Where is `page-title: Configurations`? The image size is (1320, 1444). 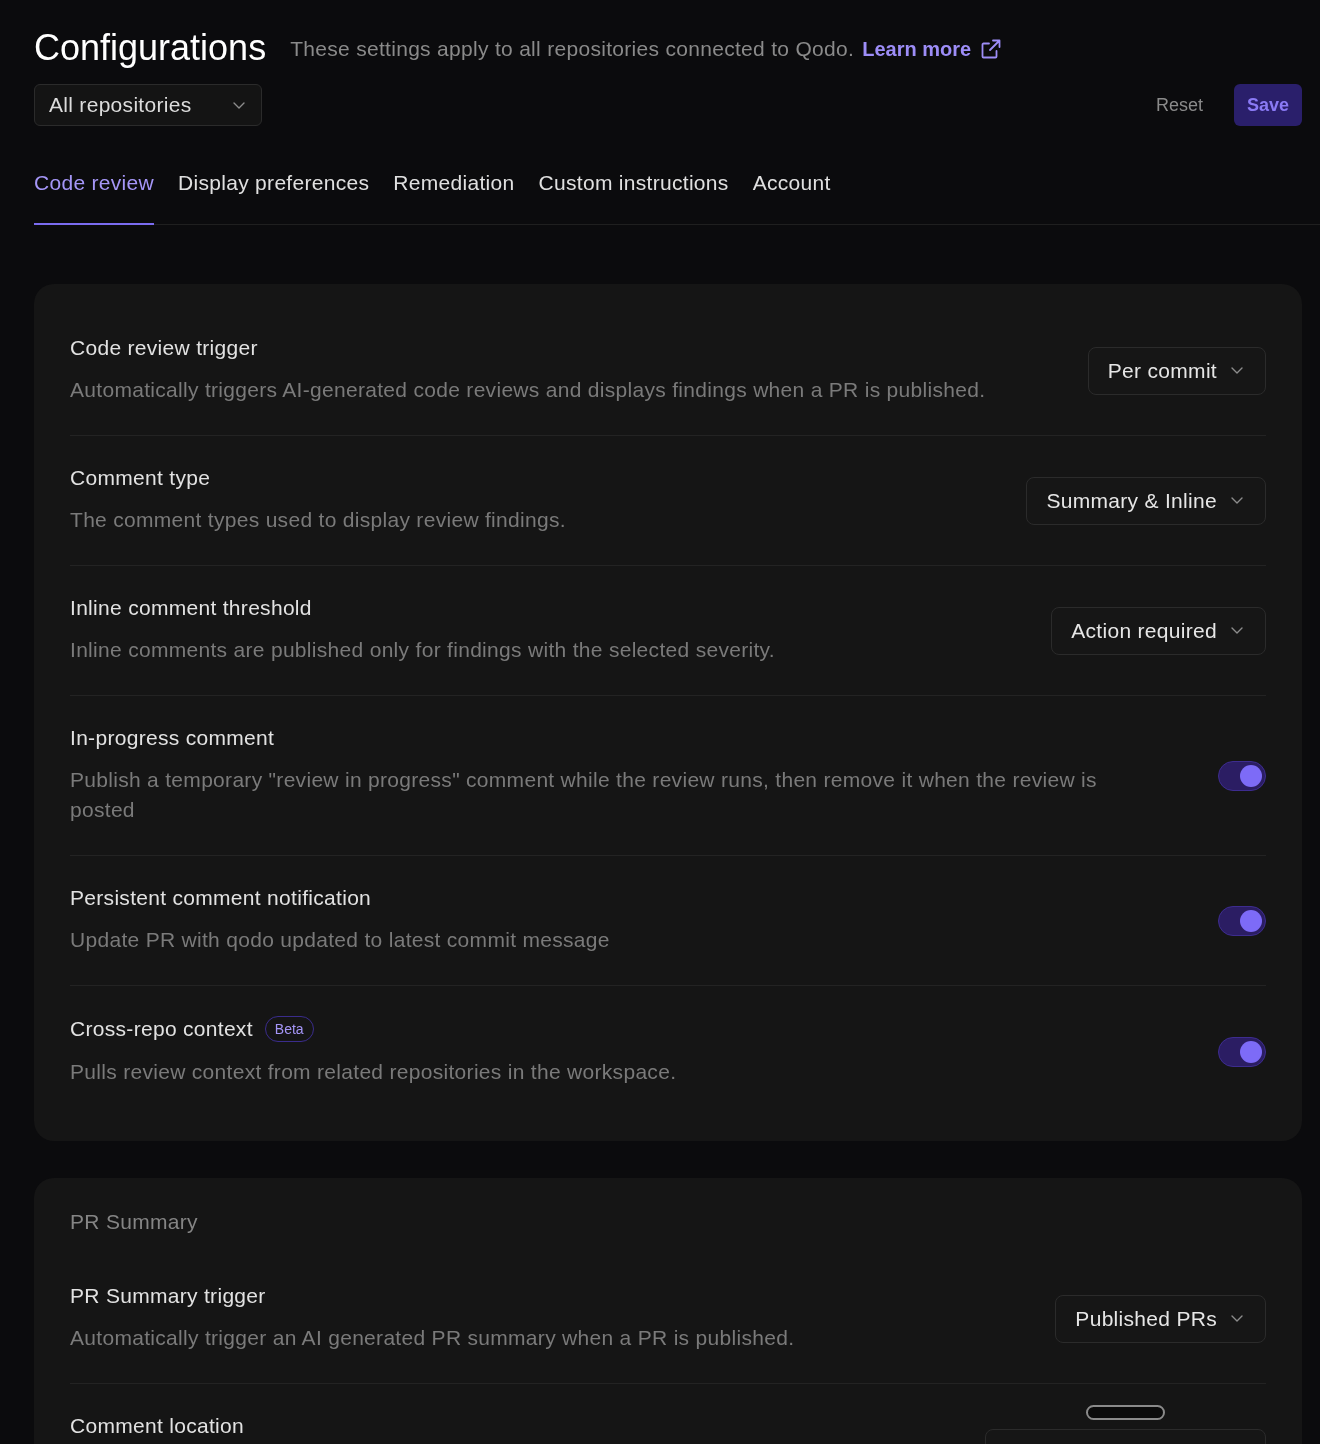
page-title: Configurations is located at coordinates (150, 48).